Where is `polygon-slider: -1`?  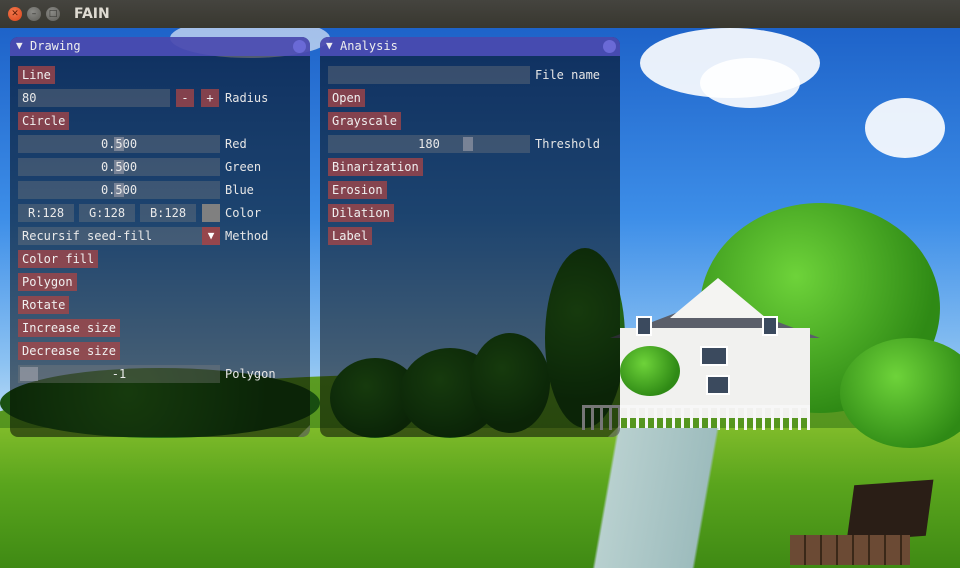
polygon-slider: -1 is located at coordinates (119, 374).